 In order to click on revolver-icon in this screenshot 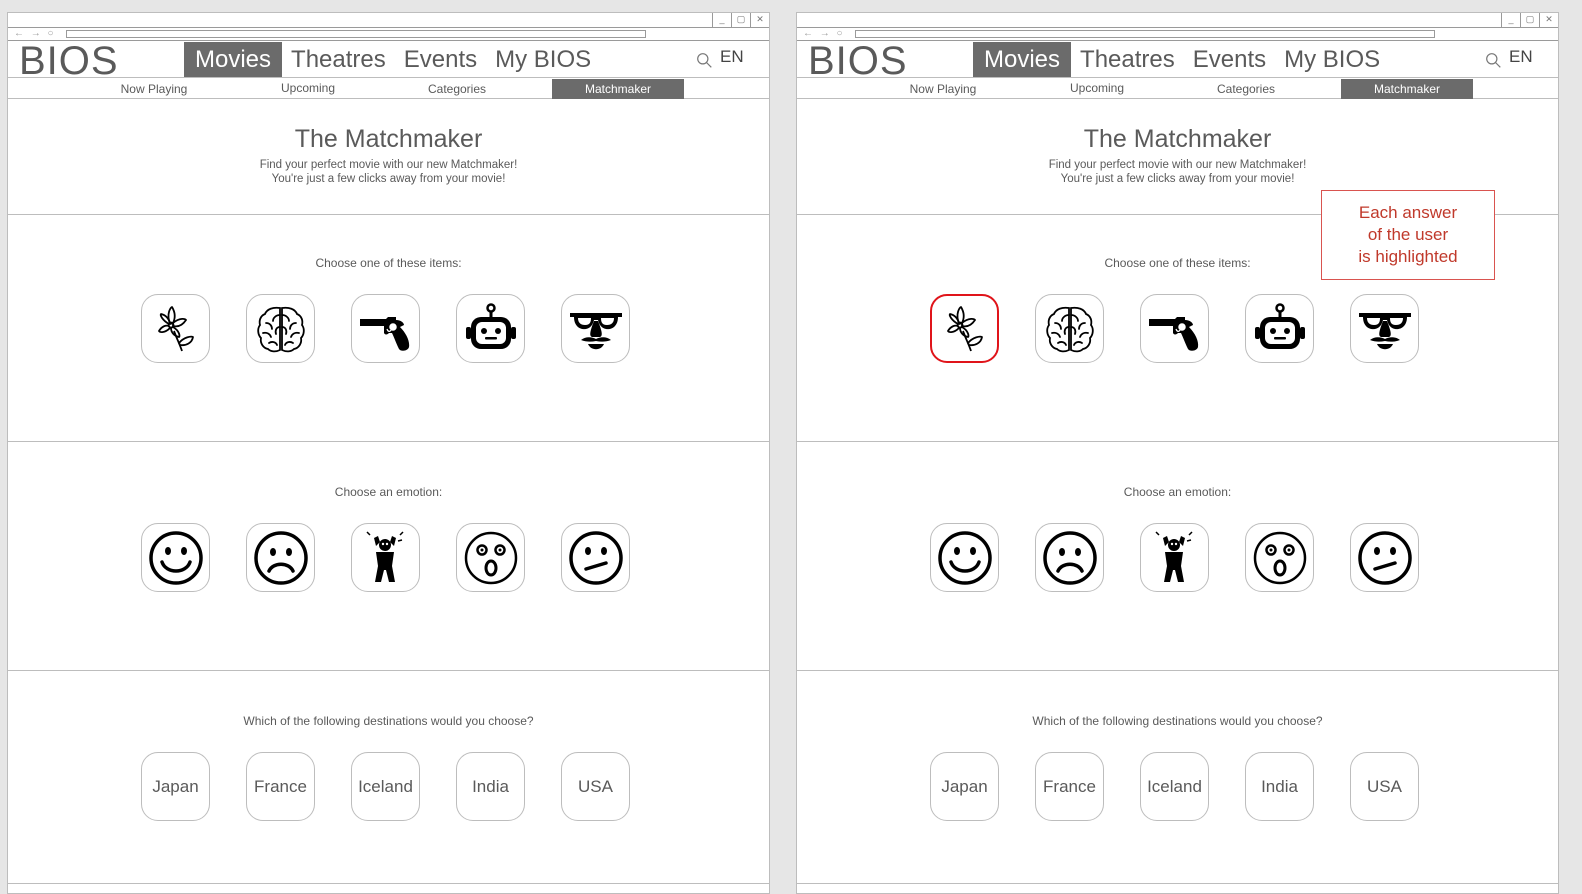, I will do `click(386, 329)`.